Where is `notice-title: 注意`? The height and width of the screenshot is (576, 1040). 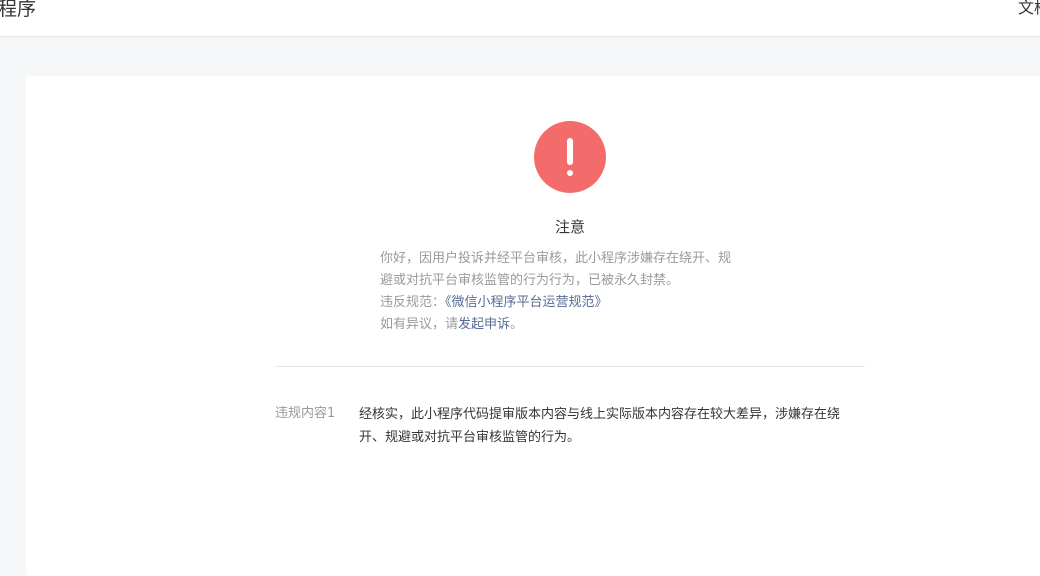
notice-title: 注意 is located at coordinates (569, 227).